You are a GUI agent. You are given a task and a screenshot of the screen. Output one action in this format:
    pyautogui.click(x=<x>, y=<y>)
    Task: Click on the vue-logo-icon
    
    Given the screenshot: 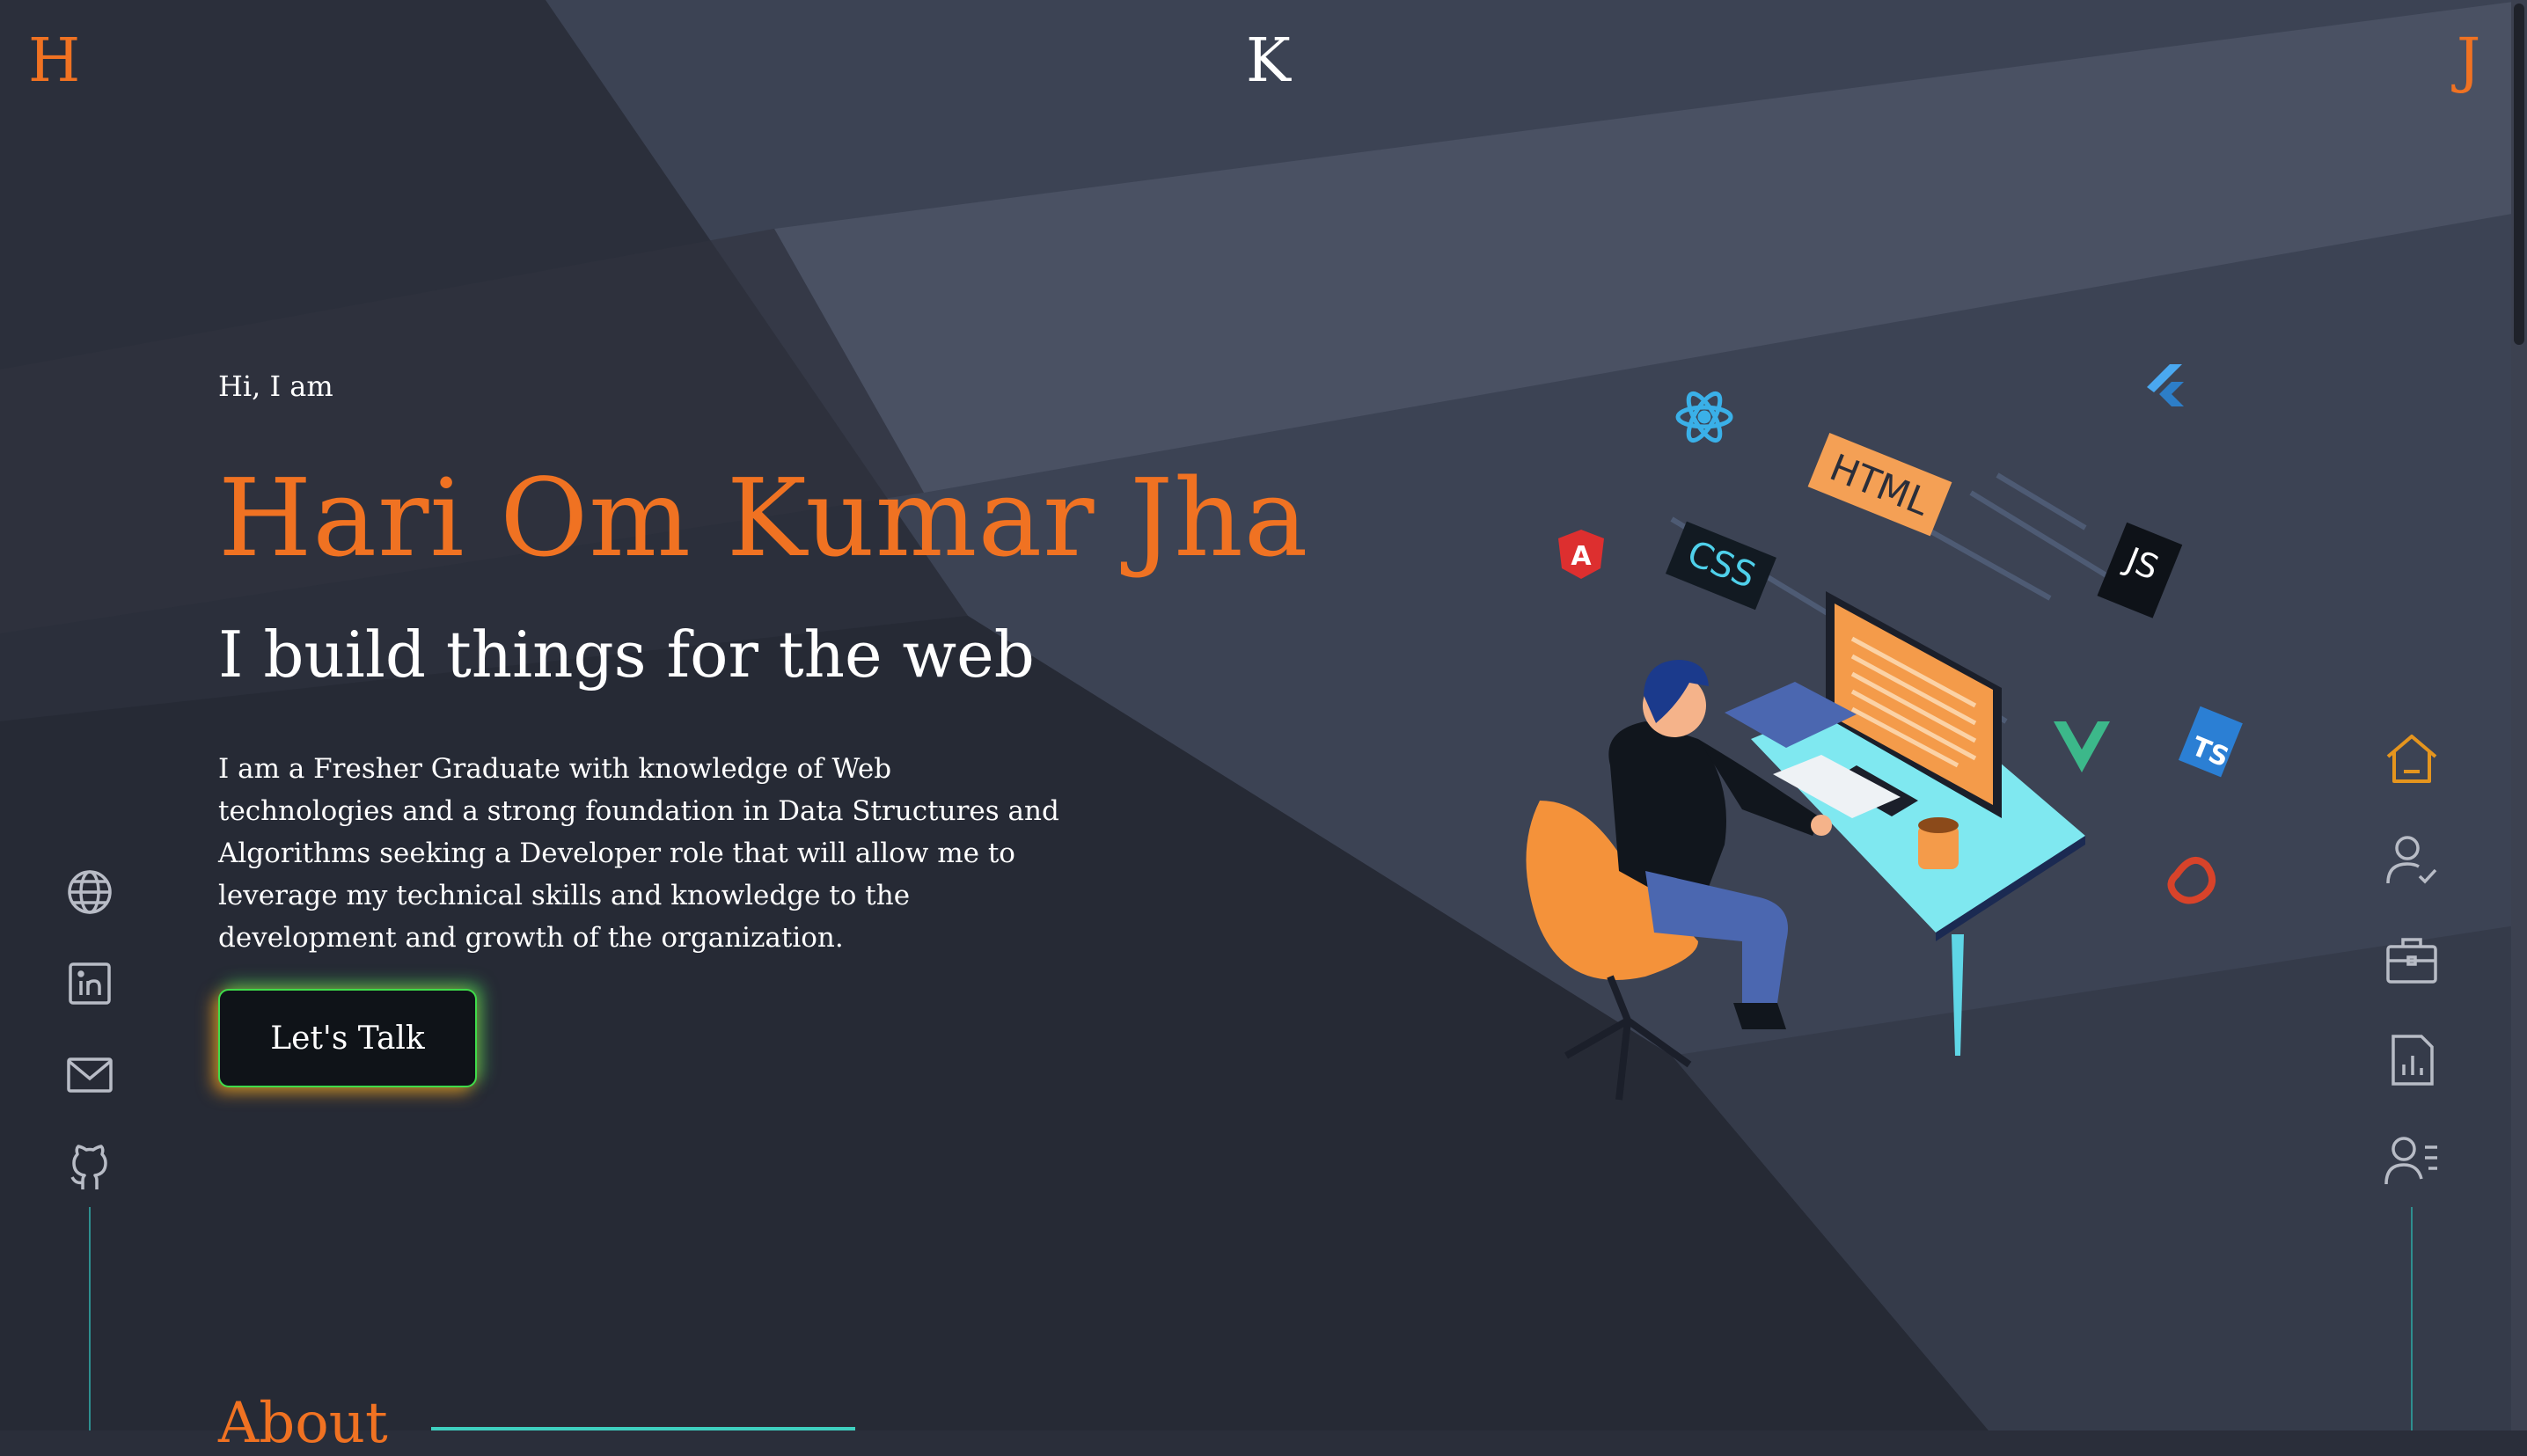 What is the action you would take?
    pyautogui.click(x=2082, y=746)
    